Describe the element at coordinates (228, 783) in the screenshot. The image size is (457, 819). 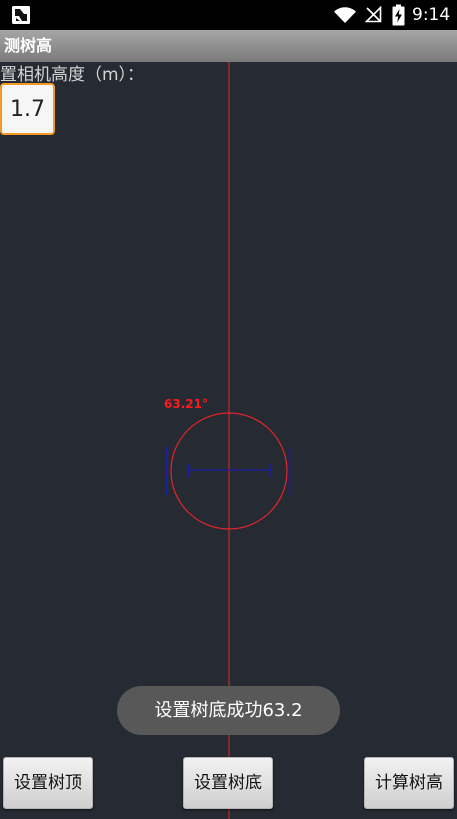
I see `set-tree-bottom-button: 设置树底` at that location.